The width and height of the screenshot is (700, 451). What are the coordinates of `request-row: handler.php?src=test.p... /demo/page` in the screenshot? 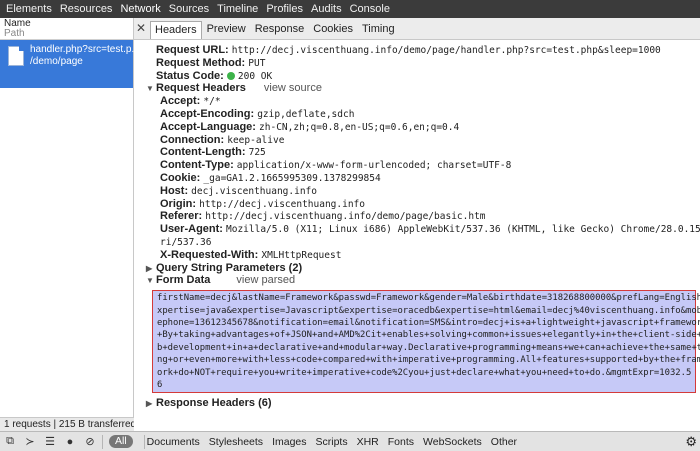 It's located at (70, 64).